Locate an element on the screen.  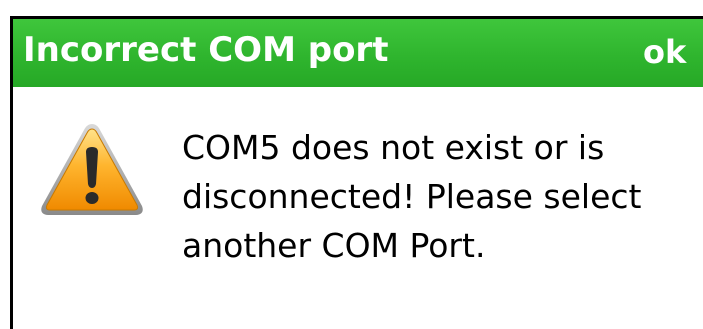
dialog-title: Incorrect COM port is located at coordinates (206, 50).